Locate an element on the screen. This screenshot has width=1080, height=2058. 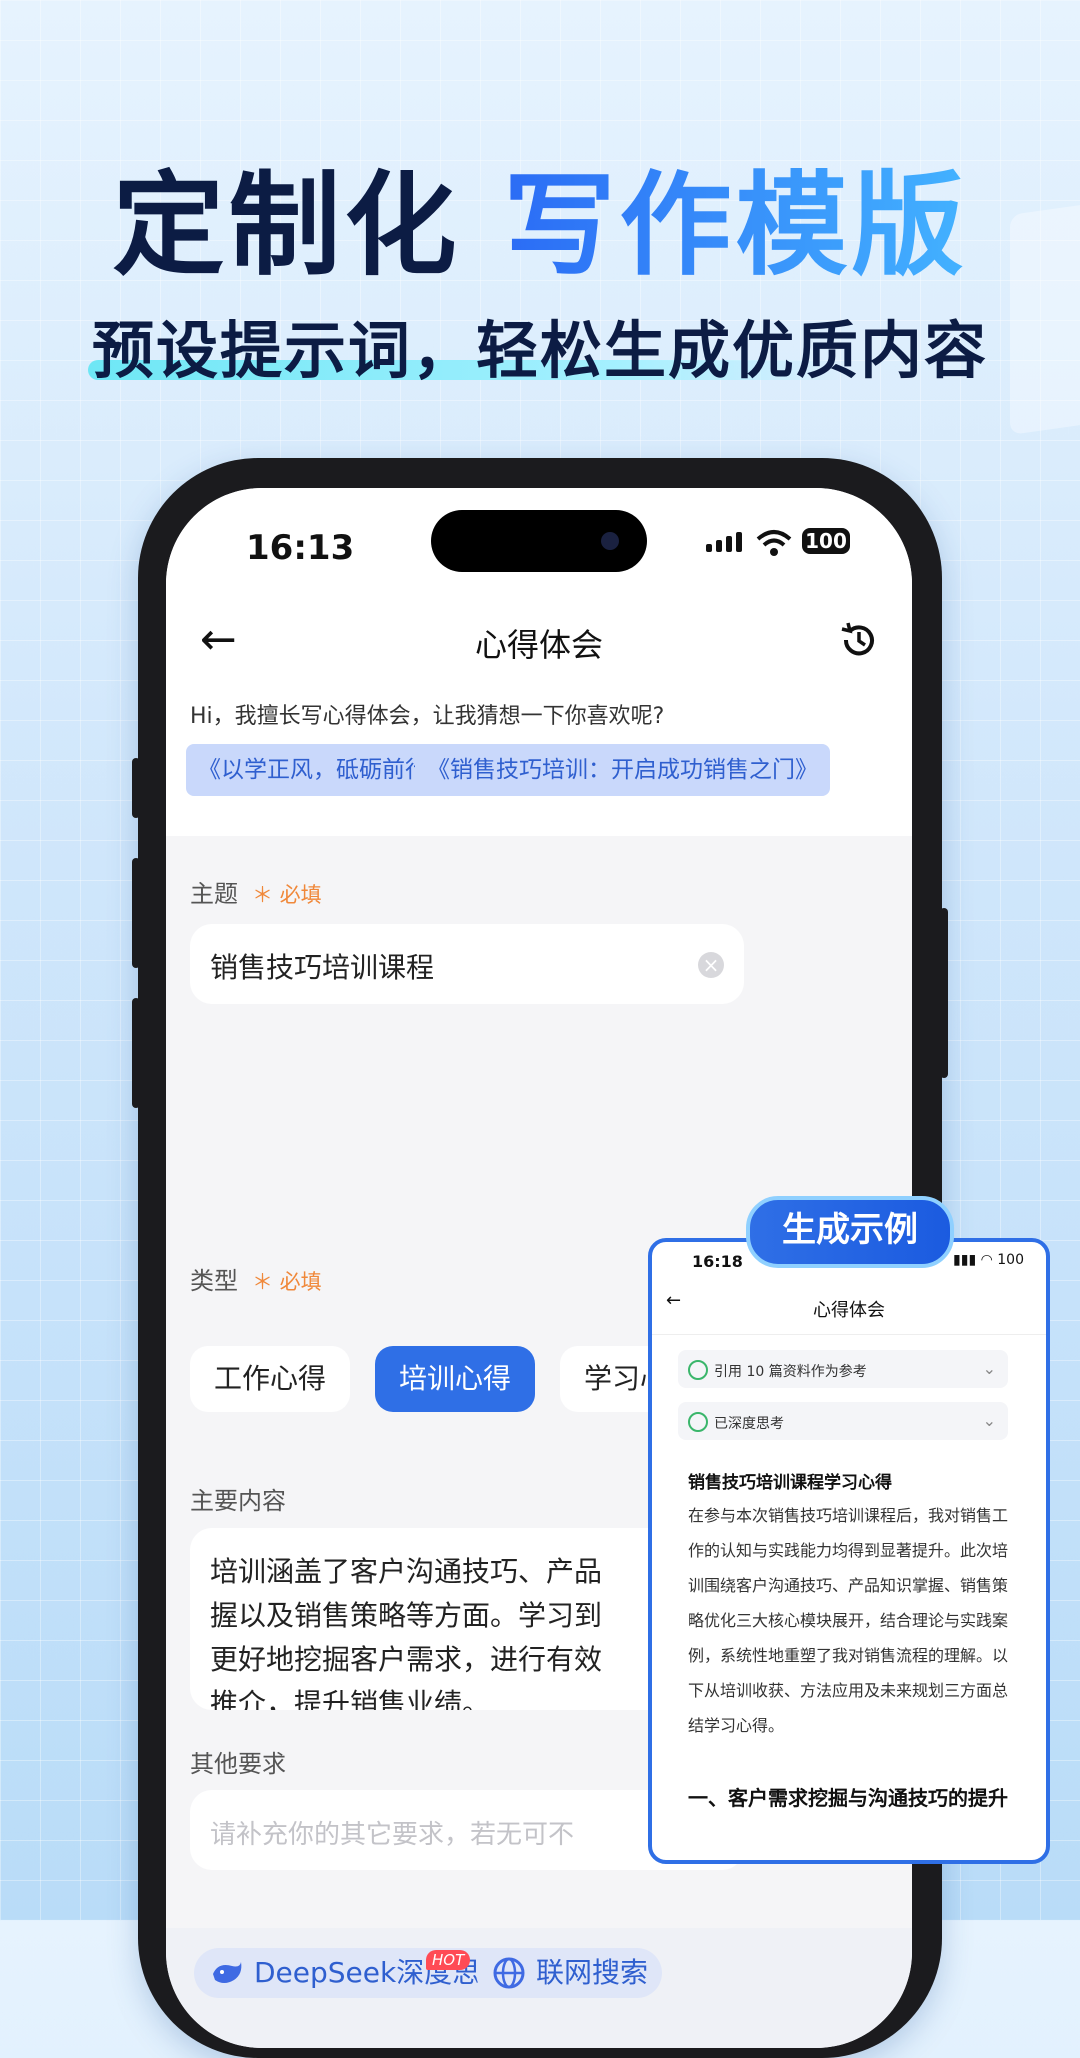
hero-title: 定制化 写作模版 is located at coordinates (540, 216).